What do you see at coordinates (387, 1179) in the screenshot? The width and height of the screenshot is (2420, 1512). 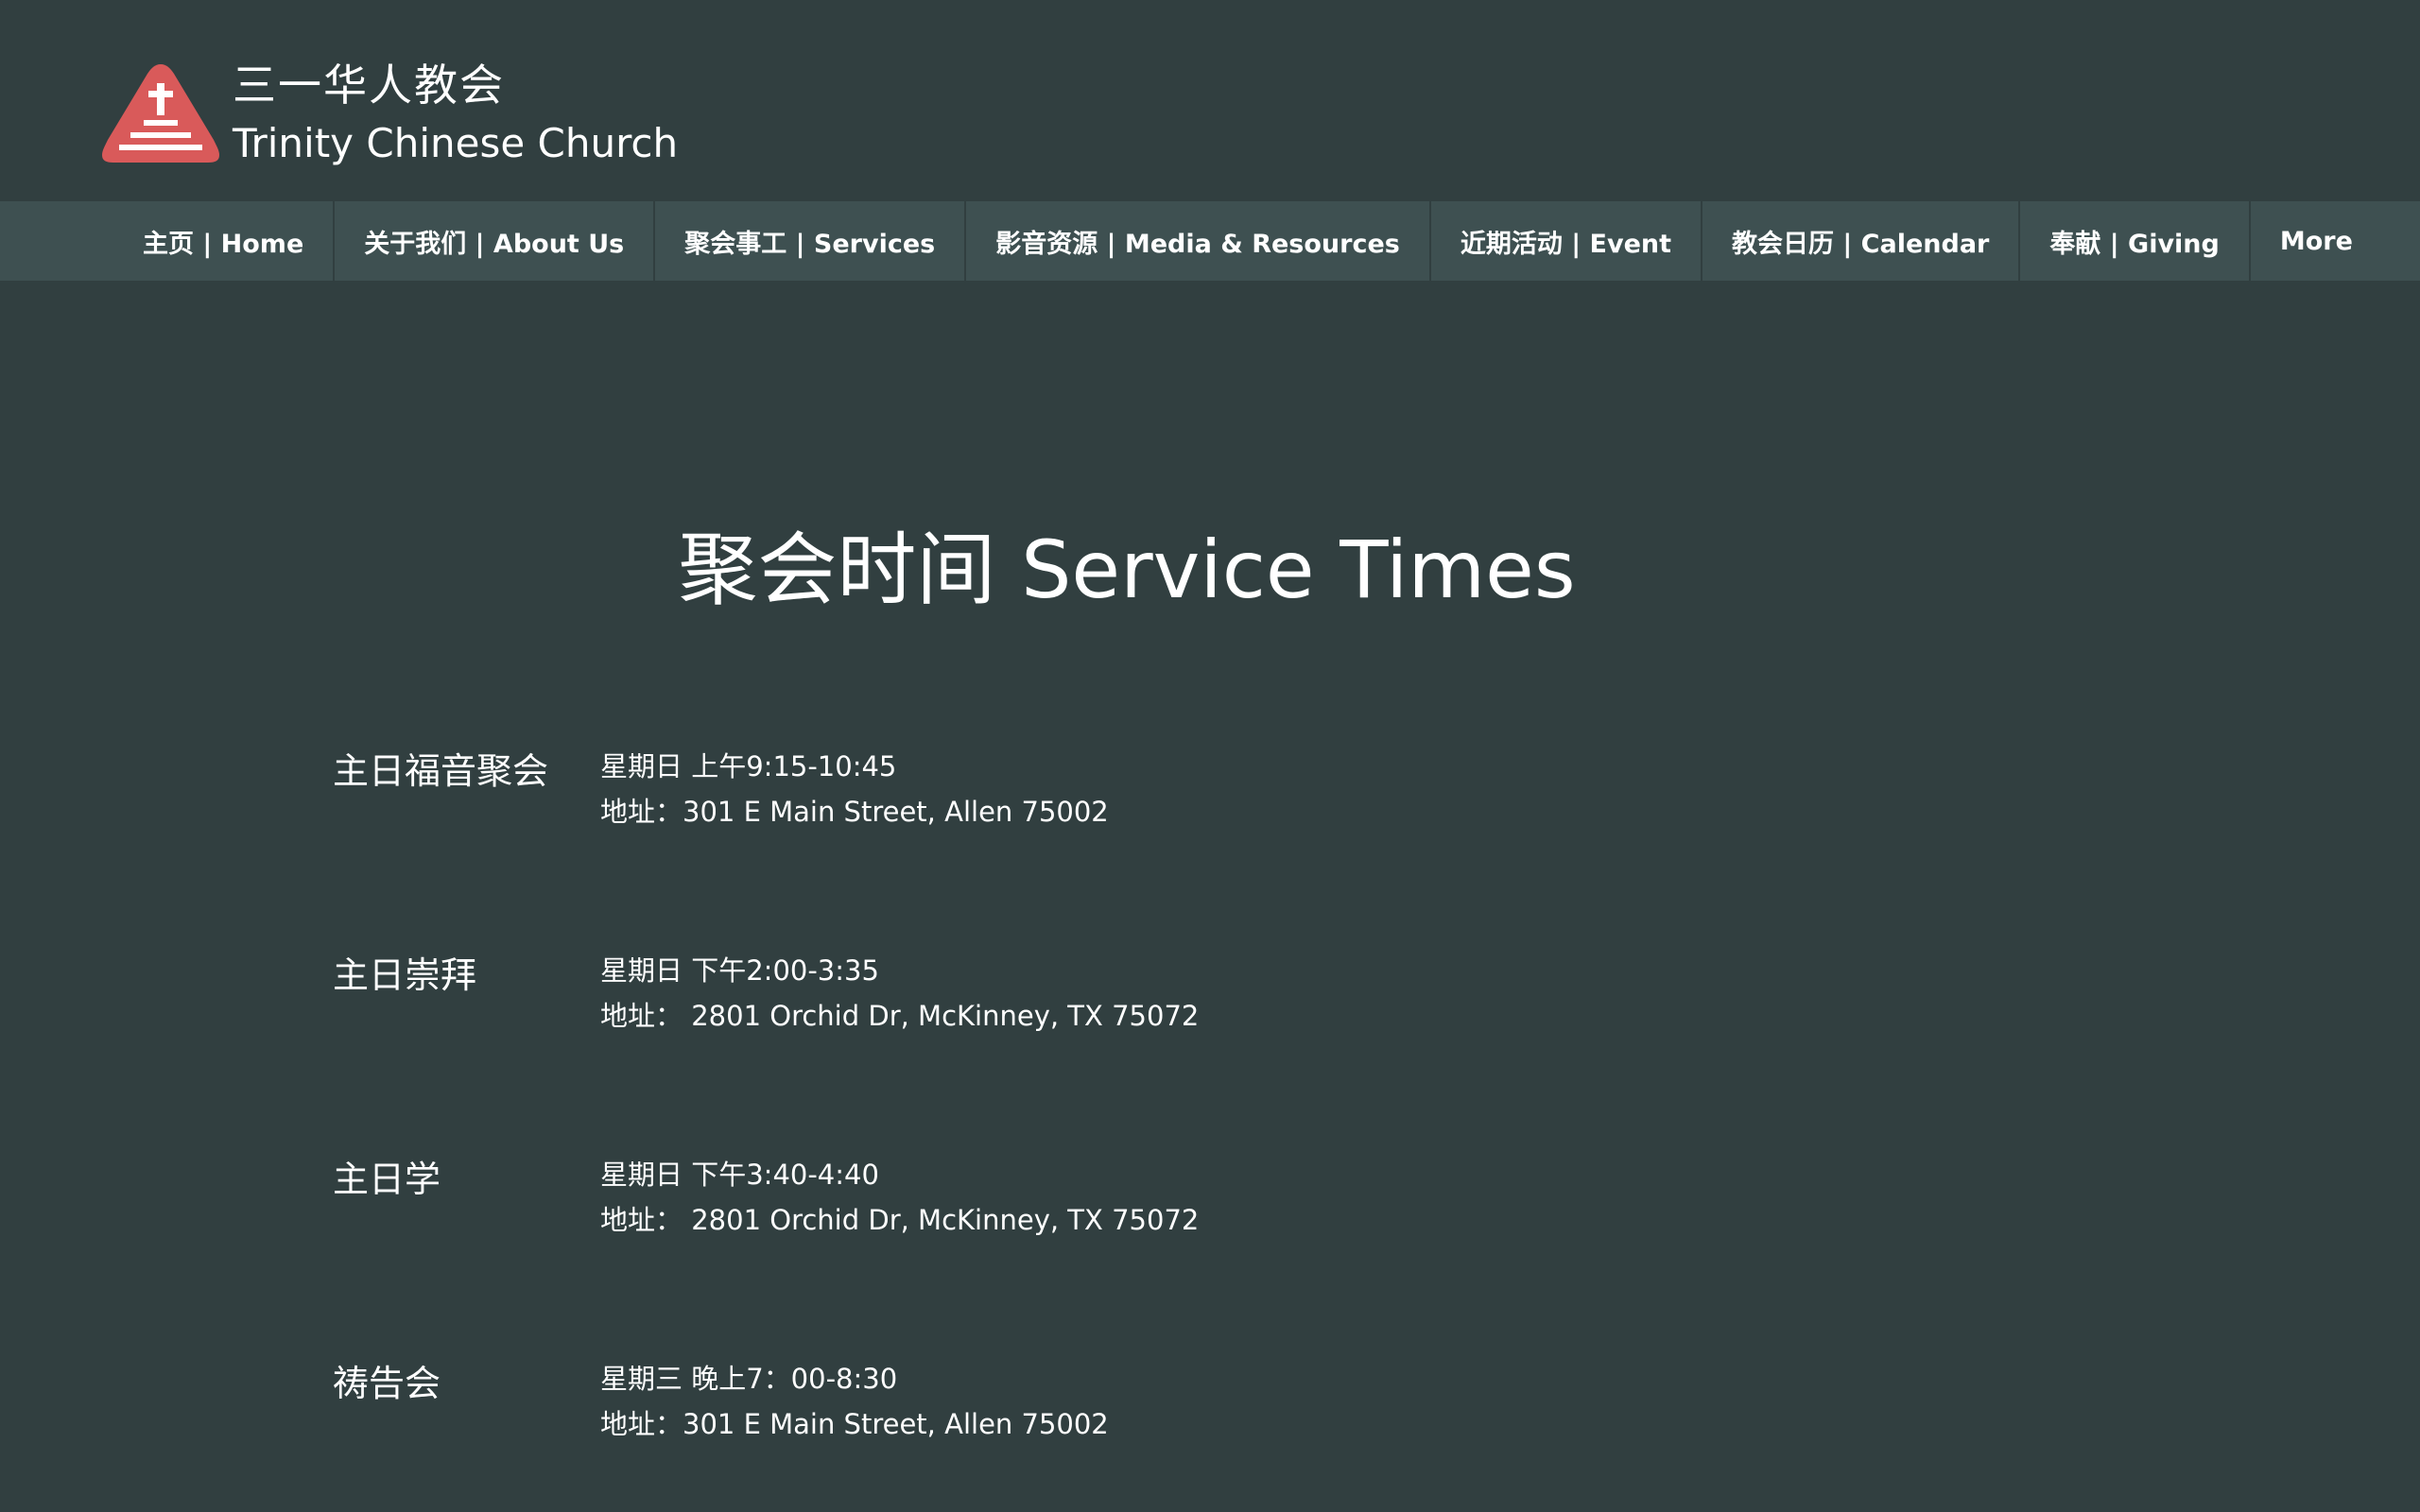 I see `service-name: 主日学` at bounding box center [387, 1179].